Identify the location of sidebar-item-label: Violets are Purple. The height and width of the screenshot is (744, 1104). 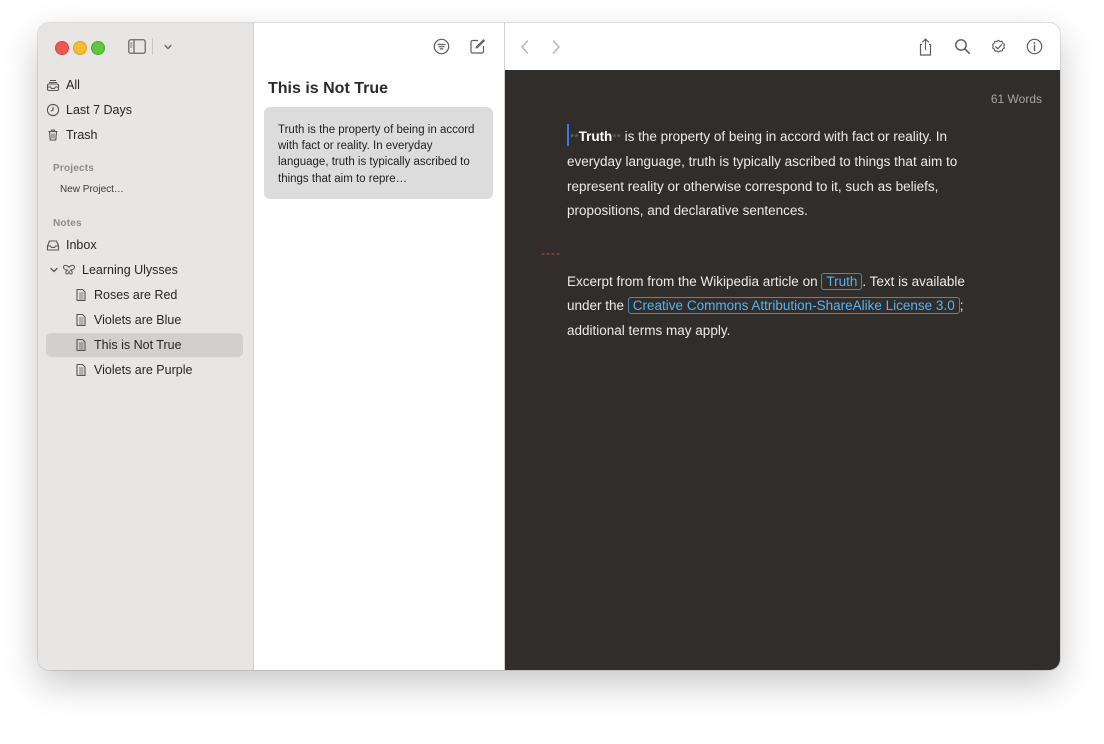
(143, 370).